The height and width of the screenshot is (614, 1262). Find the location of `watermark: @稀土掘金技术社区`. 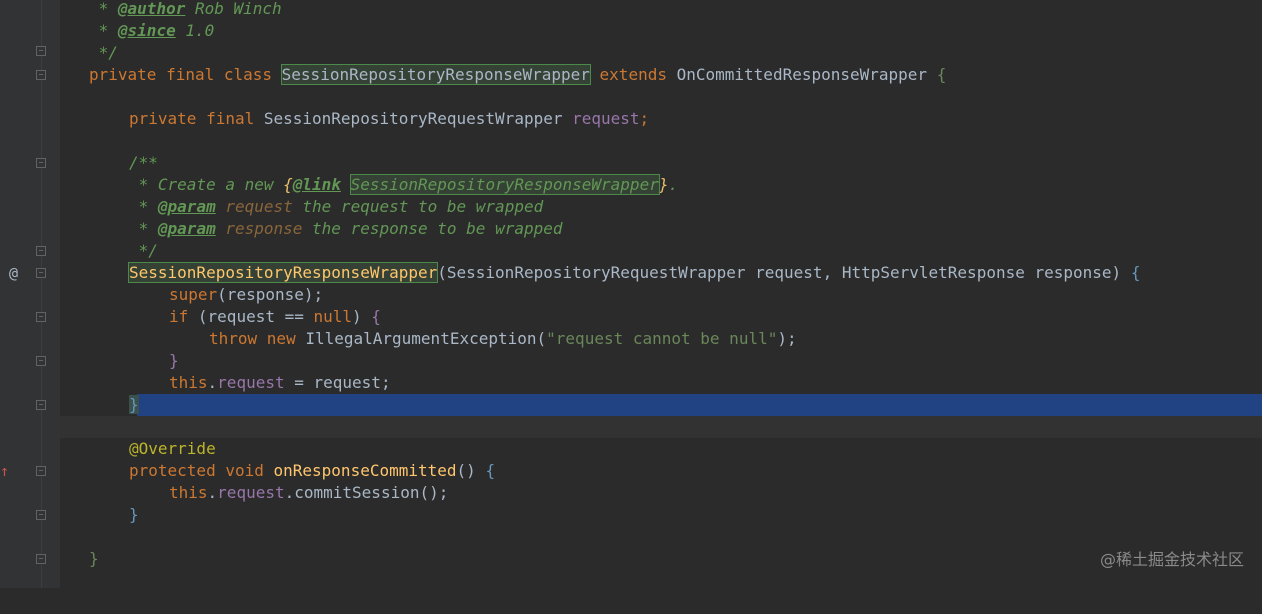

watermark: @稀土掘金技术社区 is located at coordinates (1171, 559).